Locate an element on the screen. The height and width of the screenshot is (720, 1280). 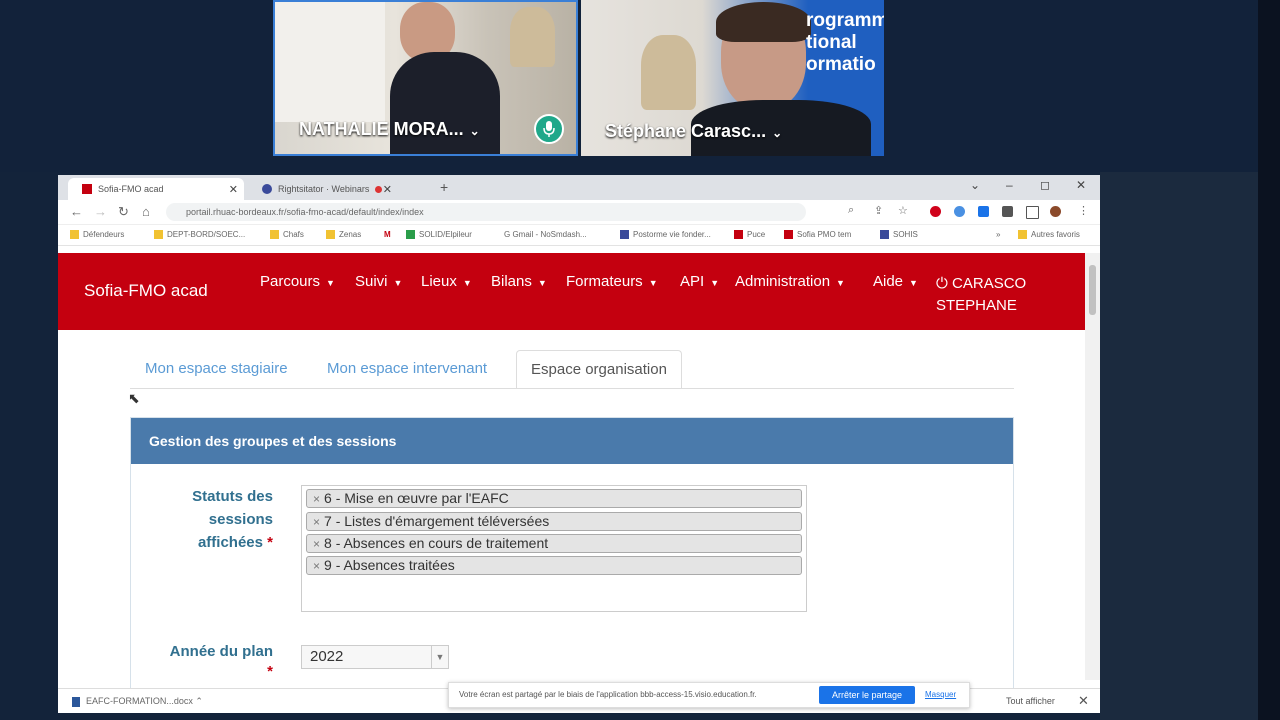
menu-aide: Aide ▼ is located at coordinates (895, 281).